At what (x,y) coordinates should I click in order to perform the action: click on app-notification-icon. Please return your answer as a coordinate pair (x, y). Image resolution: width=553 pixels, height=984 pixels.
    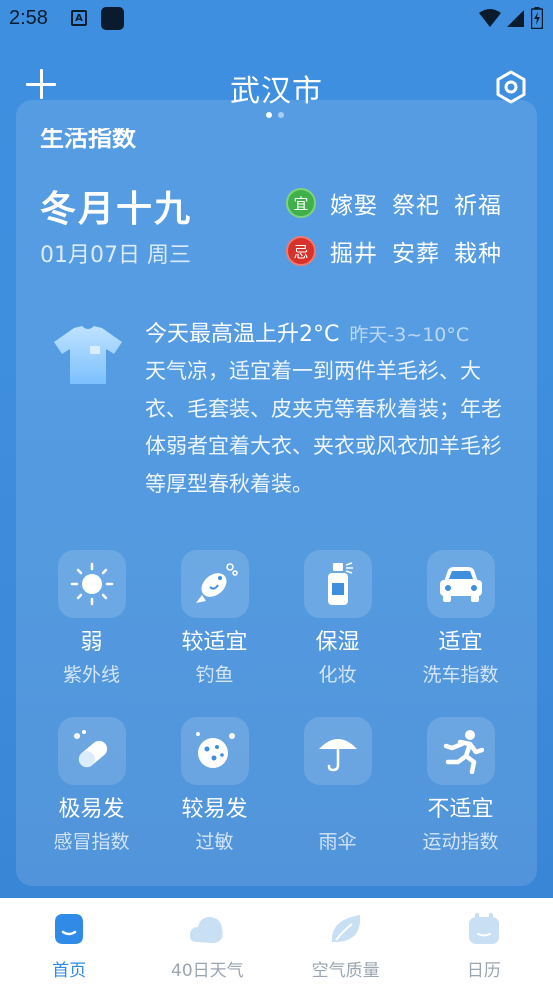
    Looking at the image, I should click on (112, 18).